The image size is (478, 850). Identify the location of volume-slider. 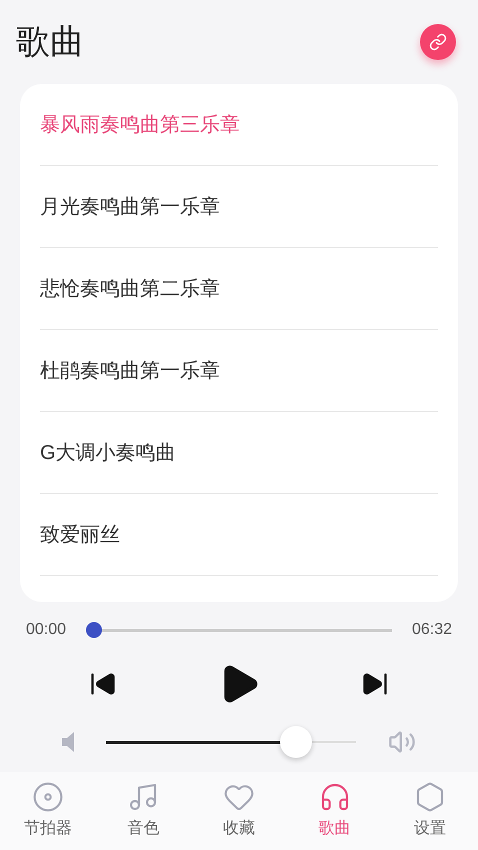
(231, 742).